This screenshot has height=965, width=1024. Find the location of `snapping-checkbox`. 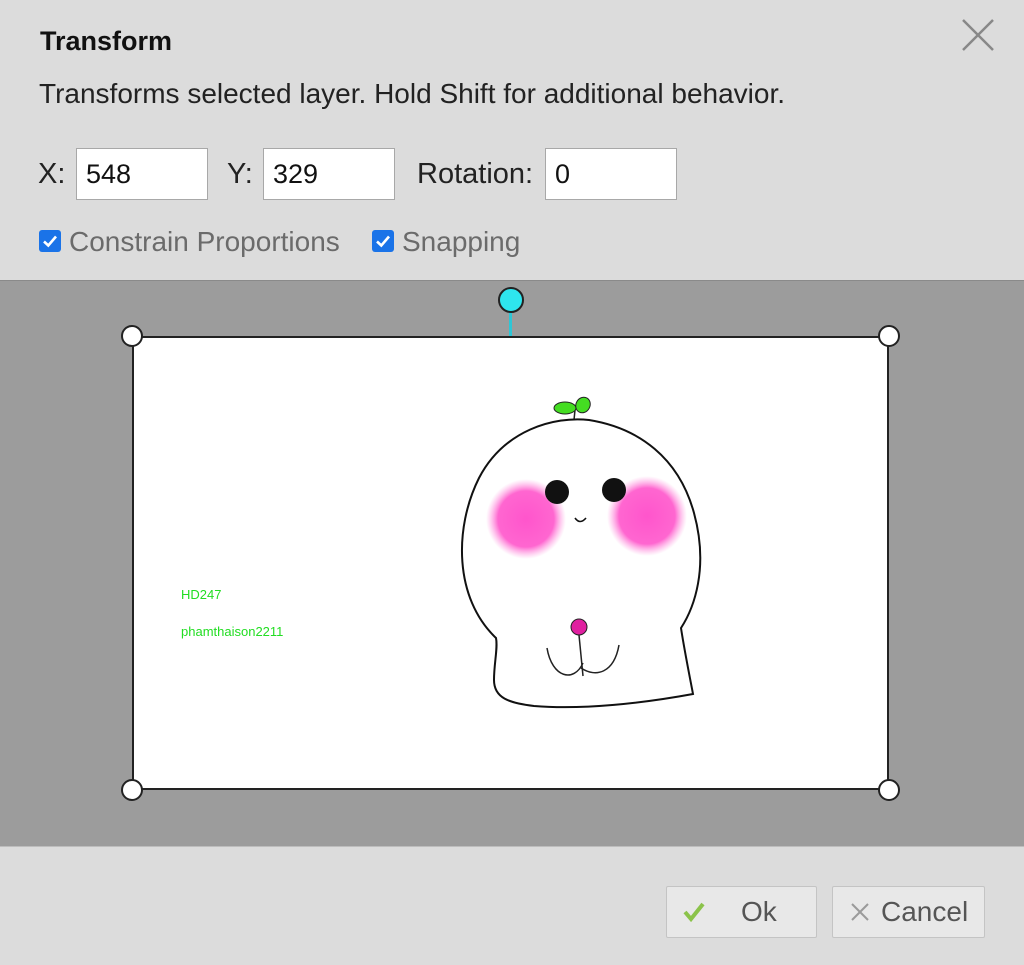

snapping-checkbox is located at coordinates (383, 241).